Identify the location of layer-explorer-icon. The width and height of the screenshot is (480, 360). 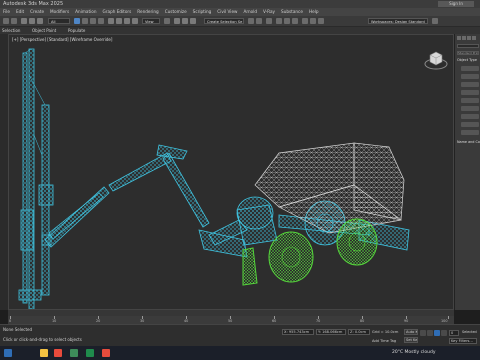
(269, 21).